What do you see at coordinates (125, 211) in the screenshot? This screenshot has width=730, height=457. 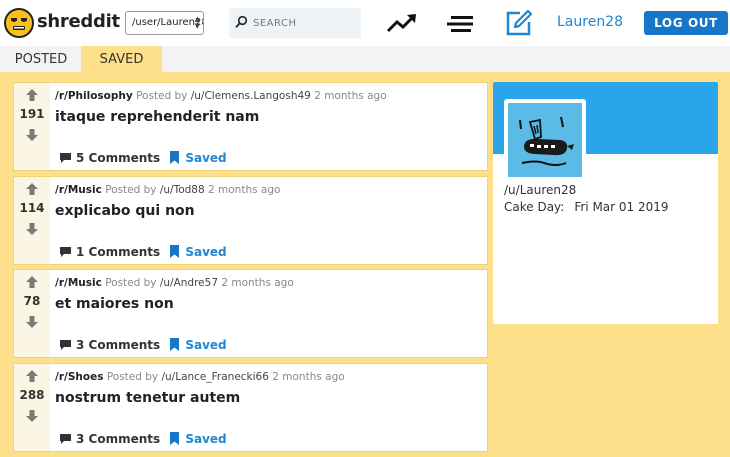 I see `post-title: explicabo qui non` at bounding box center [125, 211].